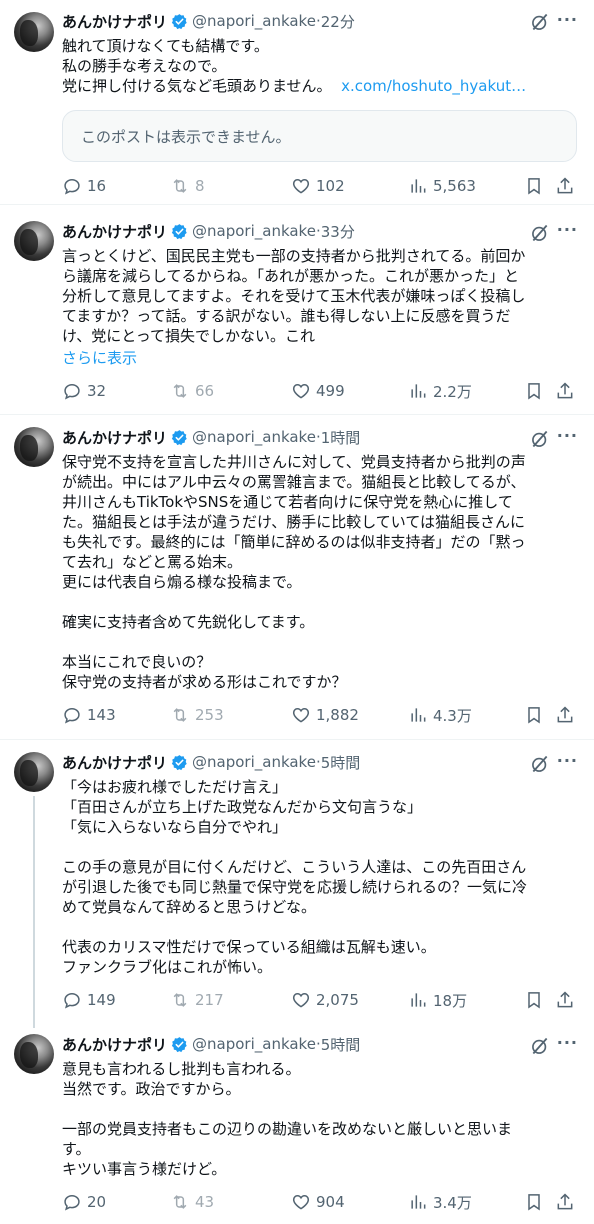 The height and width of the screenshot is (1224, 594). Describe the element at coordinates (330, 391) in the screenshot. I see `like-count: 499` at that location.